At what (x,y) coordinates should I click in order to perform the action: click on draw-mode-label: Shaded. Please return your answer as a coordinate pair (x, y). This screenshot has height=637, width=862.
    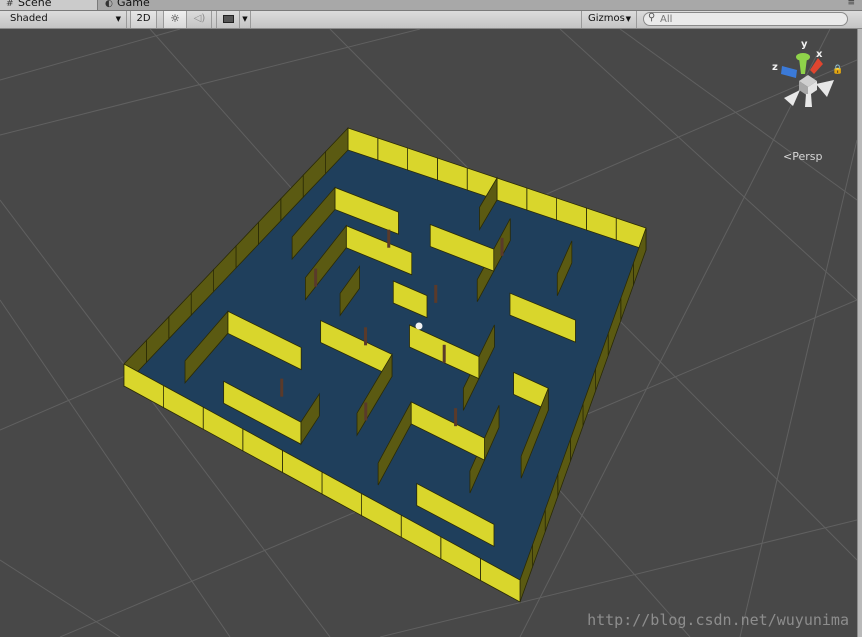
    Looking at the image, I should click on (29, 18).